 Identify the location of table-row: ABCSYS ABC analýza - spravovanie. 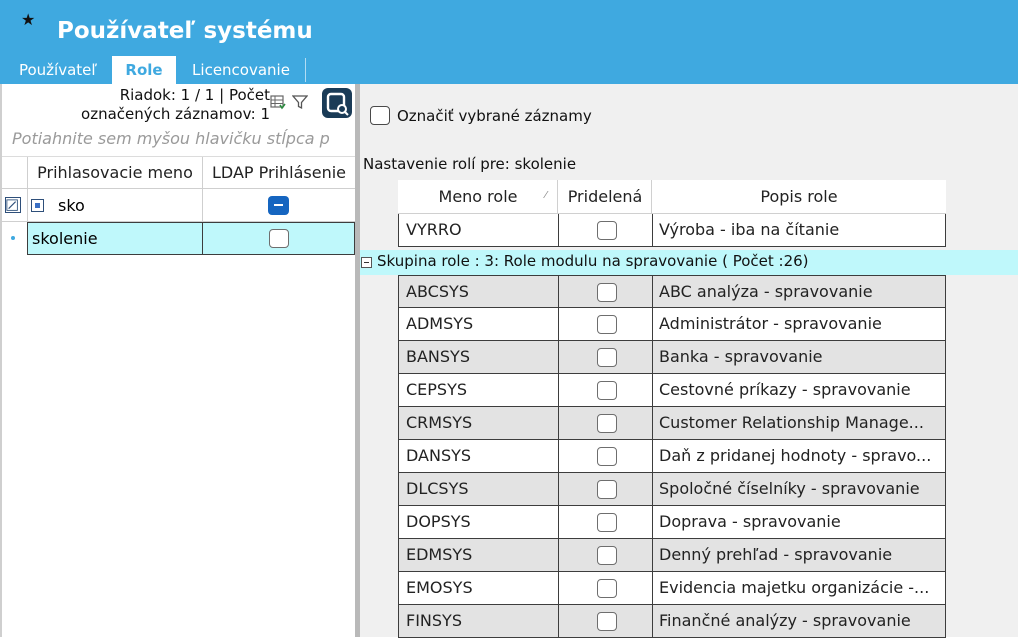
(672, 291).